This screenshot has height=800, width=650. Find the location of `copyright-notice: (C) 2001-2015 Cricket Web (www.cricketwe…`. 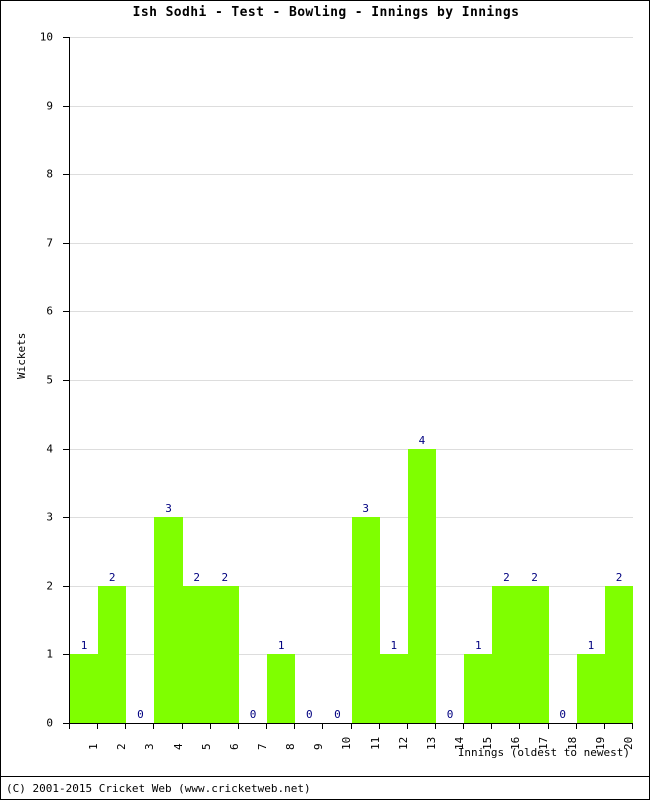

copyright-notice: (C) 2001-2015 Cricket Web (www.cricketwe… is located at coordinates (158, 788).